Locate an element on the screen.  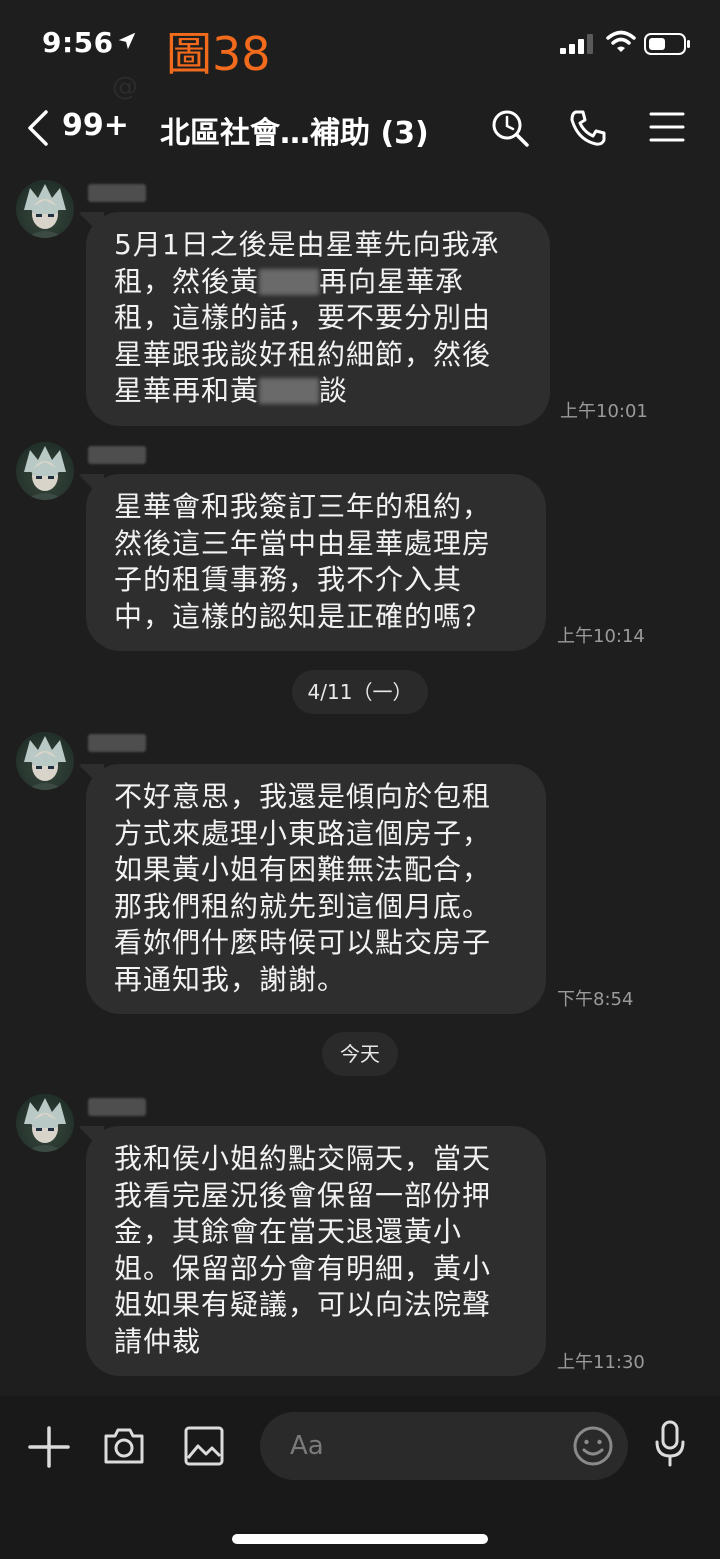
wifi-icon is located at coordinates (621, 41).